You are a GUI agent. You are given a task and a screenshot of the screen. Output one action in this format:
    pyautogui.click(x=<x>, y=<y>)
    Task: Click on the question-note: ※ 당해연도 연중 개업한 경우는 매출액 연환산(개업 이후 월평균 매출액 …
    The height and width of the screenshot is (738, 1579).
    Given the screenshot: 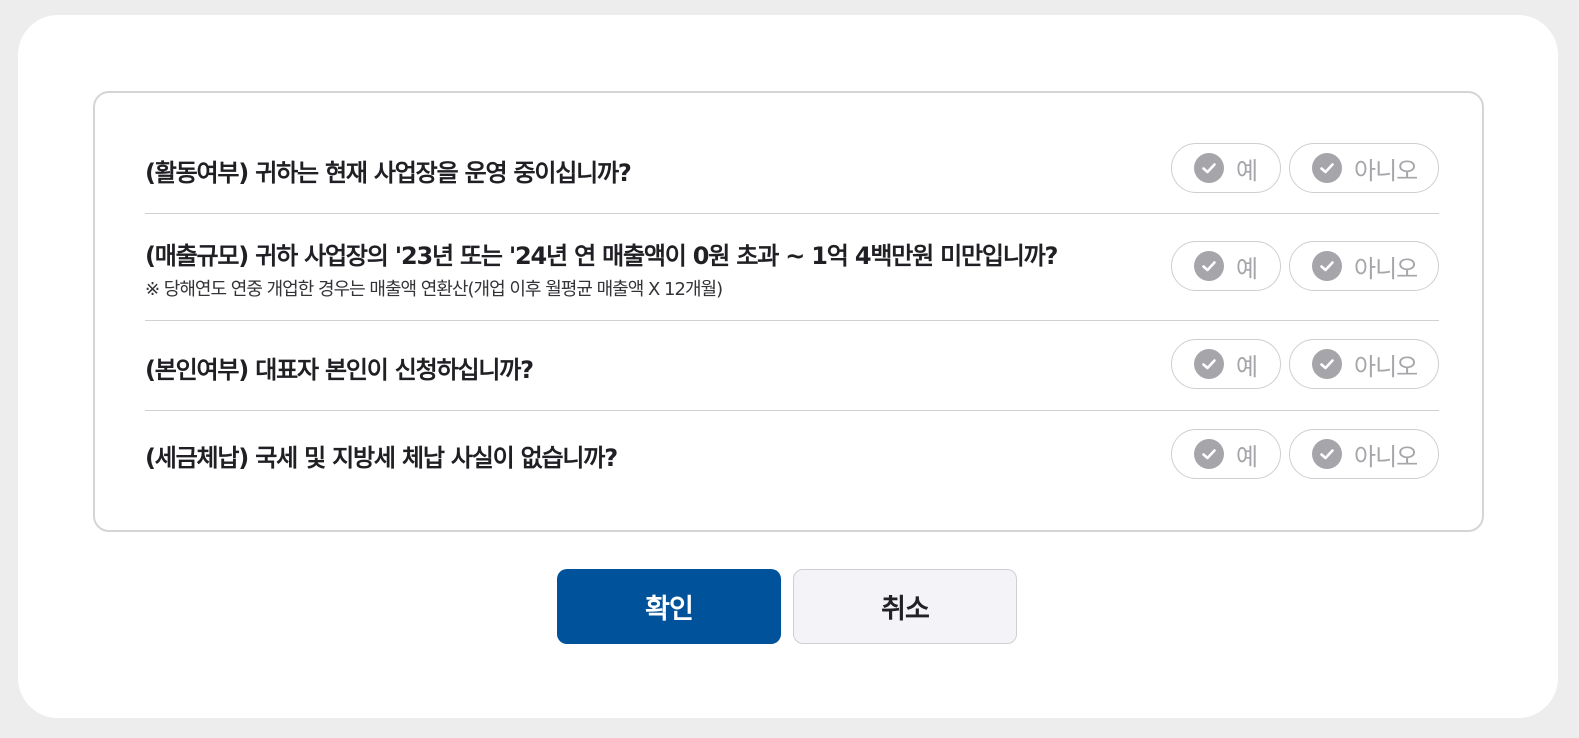 What is the action you would take?
    pyautogui.click(x=434, y=289)
    